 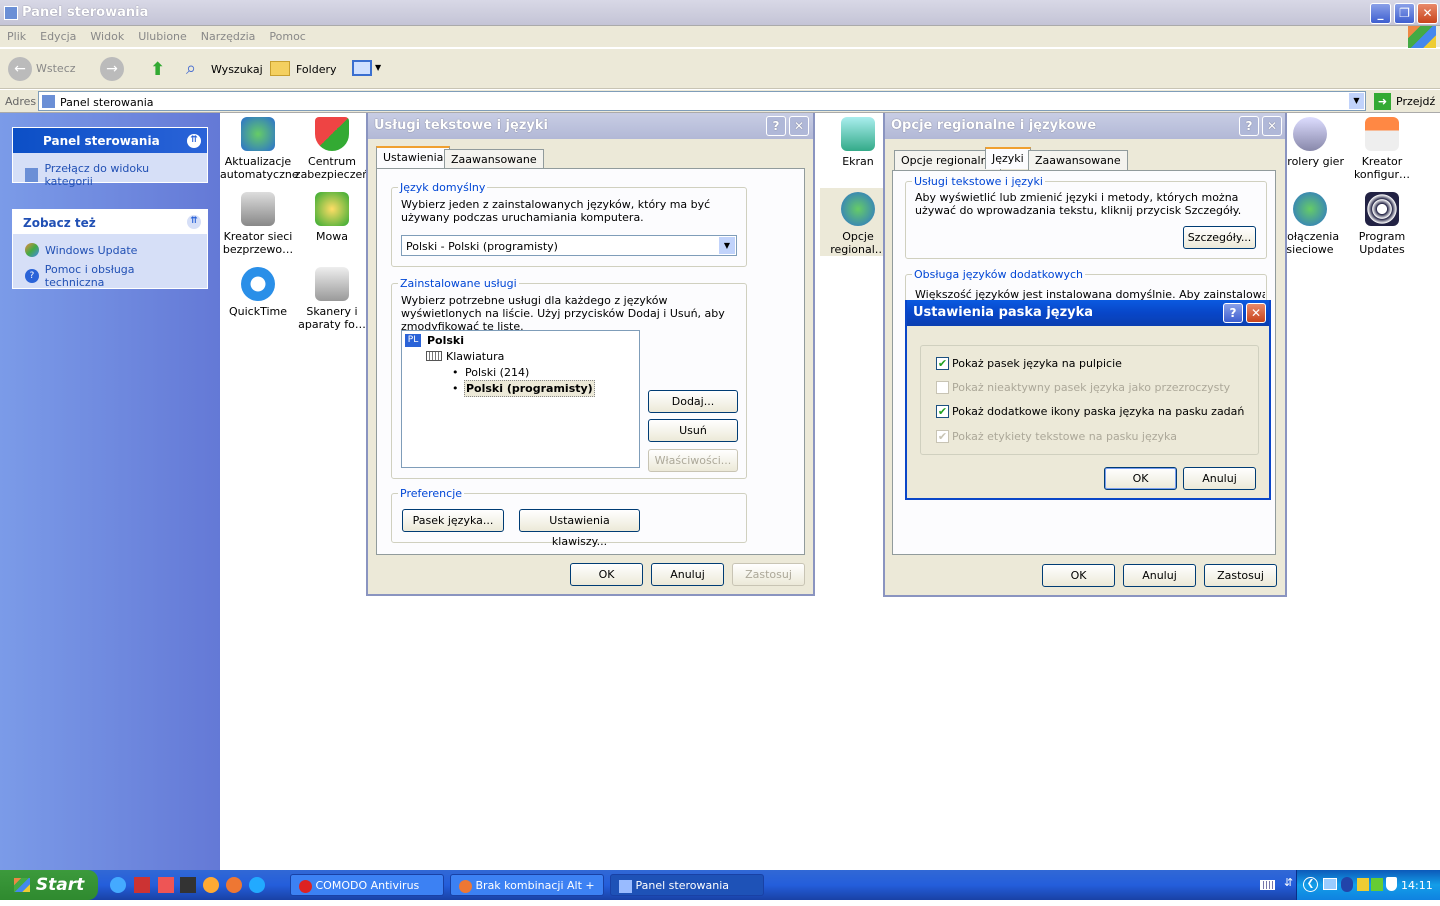 What do you see at coordinates (257, 885) in the screenshot?
I see `skype-icon` at bounding box center [257, 885].